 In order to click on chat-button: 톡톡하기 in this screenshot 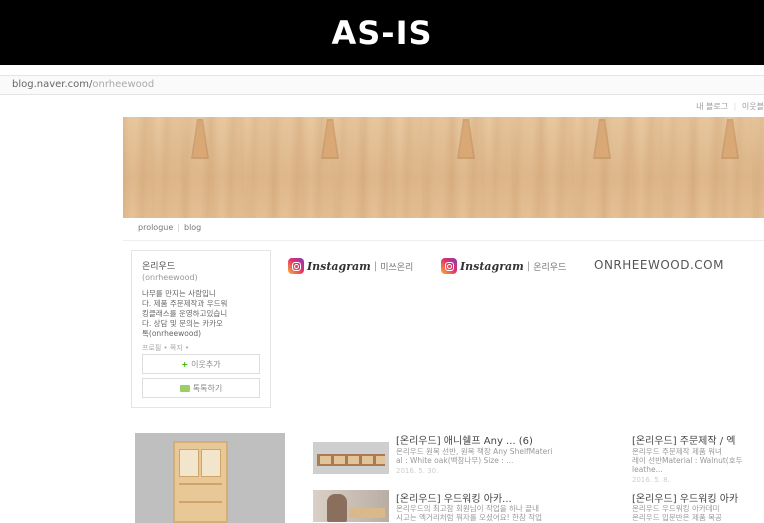, I will do `click(201, 388)`.